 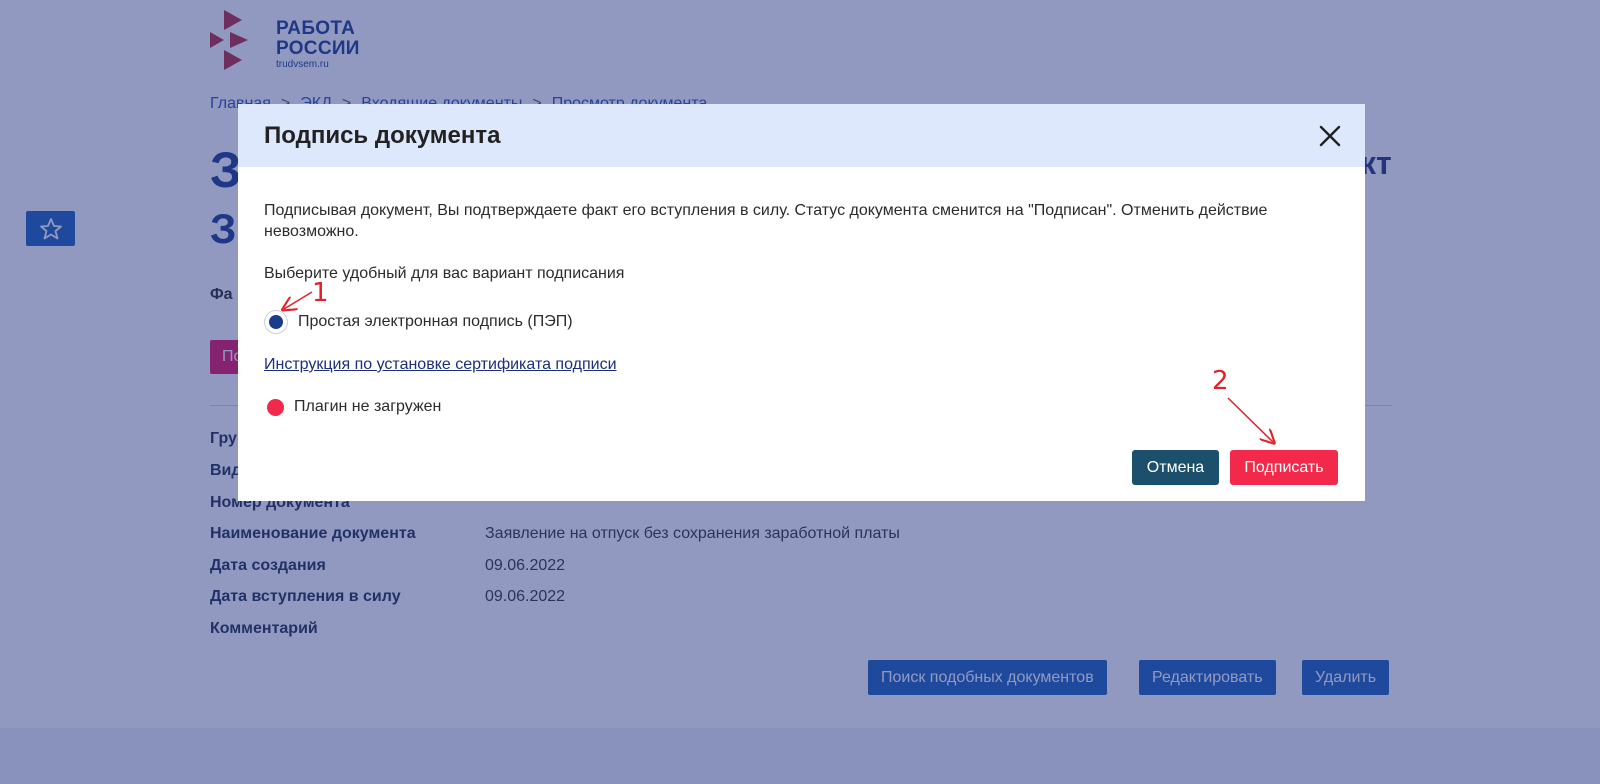 I want to click on annotation-marker-2: 2, so click(x=1220, y=381).